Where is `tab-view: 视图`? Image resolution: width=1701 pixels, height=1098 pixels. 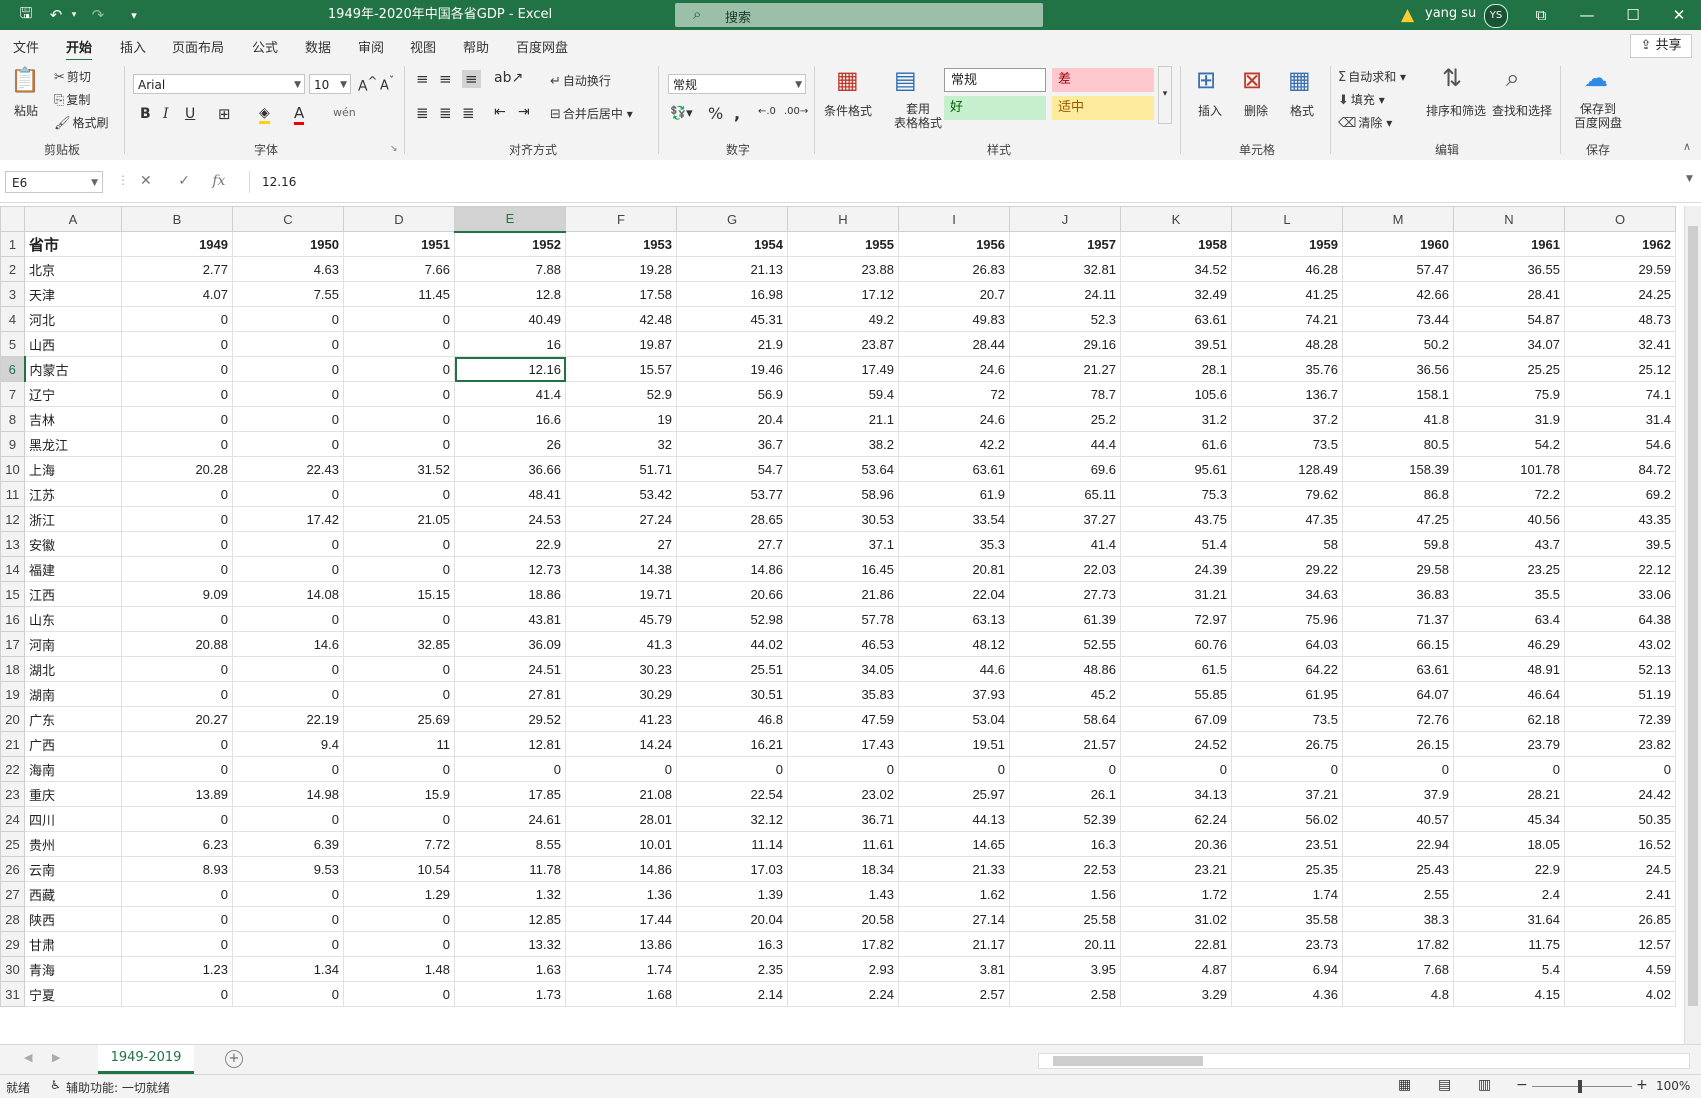
tab-view: 视图 is located at coordinates (423, 46).